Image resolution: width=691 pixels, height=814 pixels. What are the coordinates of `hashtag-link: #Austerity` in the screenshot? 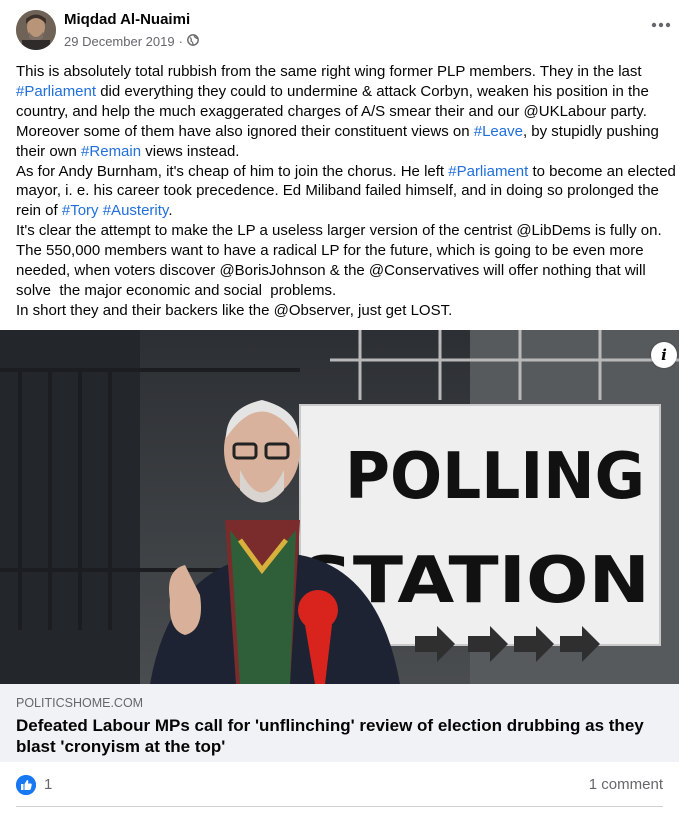 It's located at (136, 210).